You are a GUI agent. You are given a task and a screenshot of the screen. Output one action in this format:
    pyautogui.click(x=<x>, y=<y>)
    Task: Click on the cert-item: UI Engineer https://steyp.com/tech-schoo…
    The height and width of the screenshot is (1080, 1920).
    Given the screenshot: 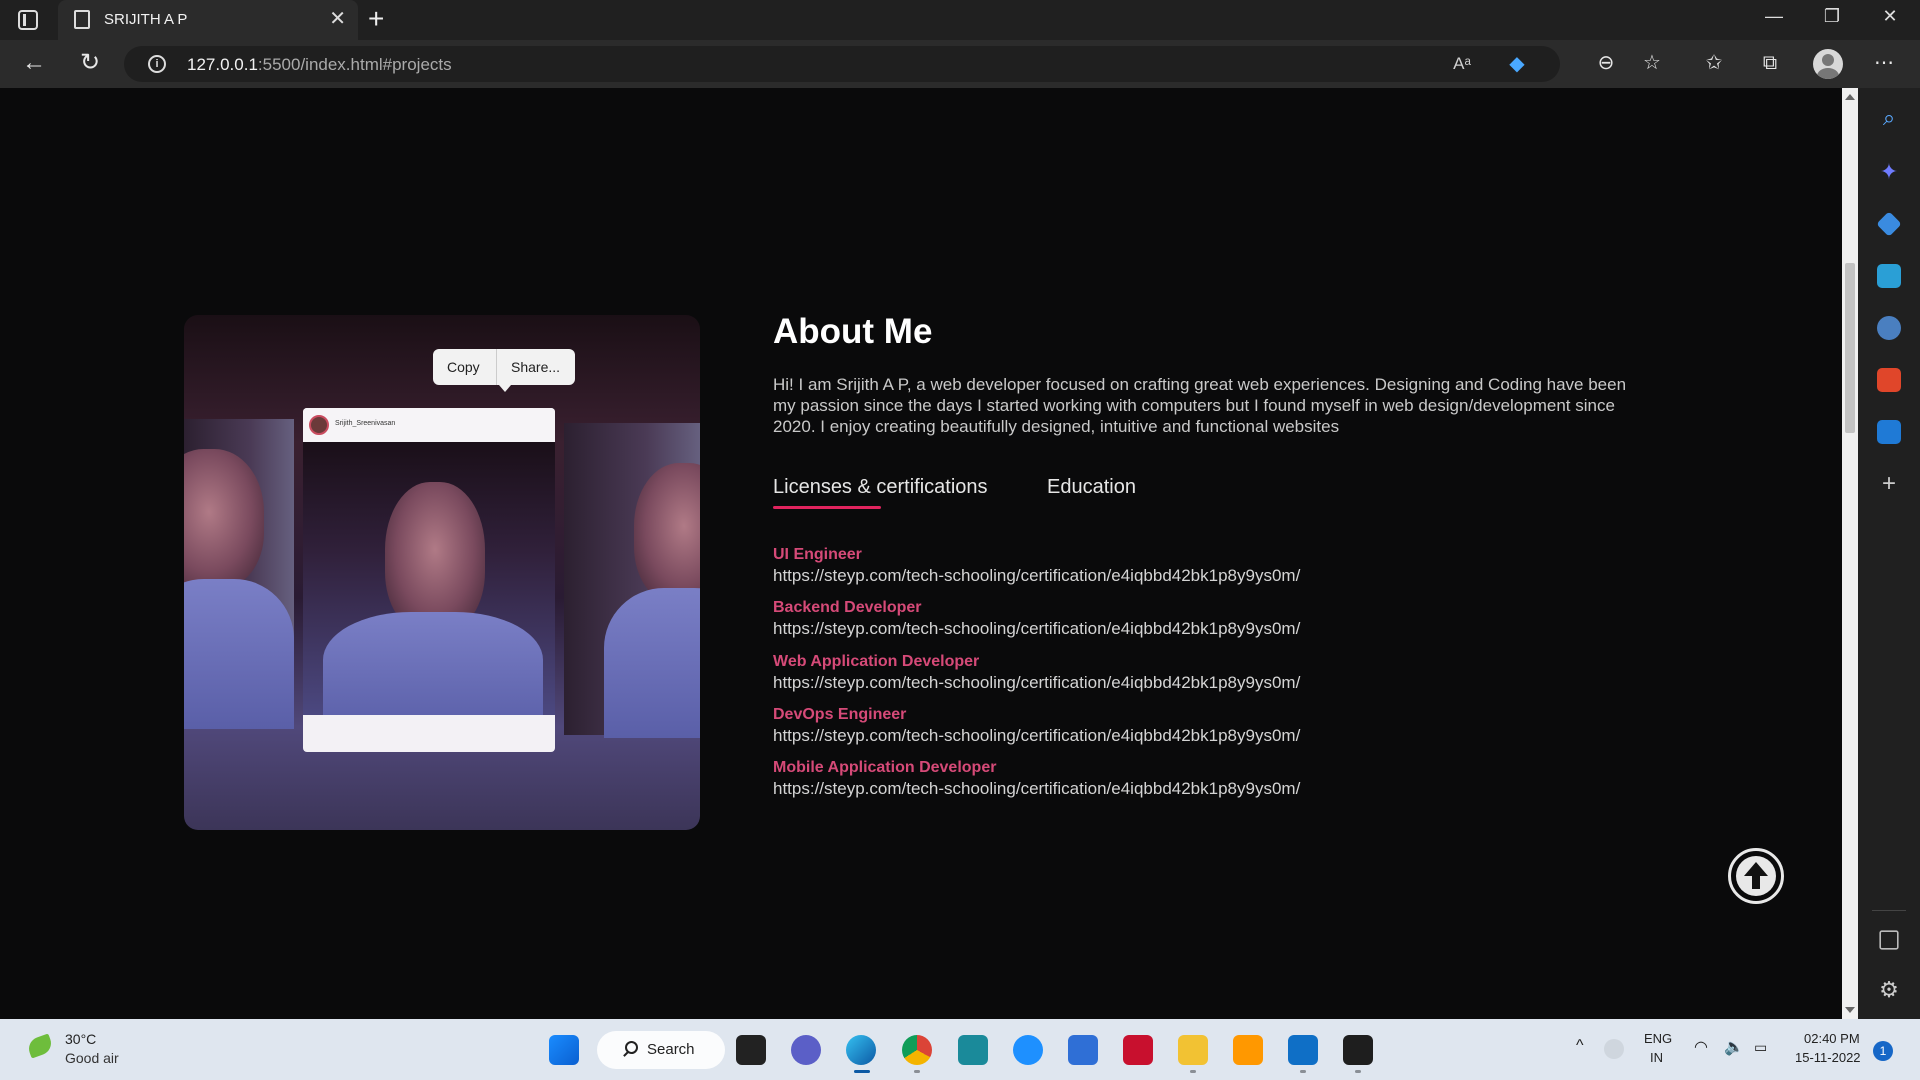 What is the action you would take?
    pyautogui.click(x=1036, y=565)
    